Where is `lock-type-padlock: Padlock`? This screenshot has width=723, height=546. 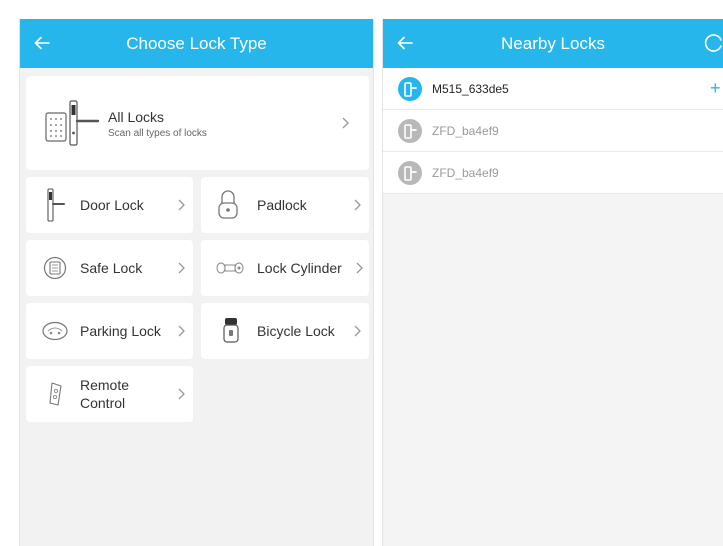 lock-type-padlock: Padlock is located at coordinates (285, 205).